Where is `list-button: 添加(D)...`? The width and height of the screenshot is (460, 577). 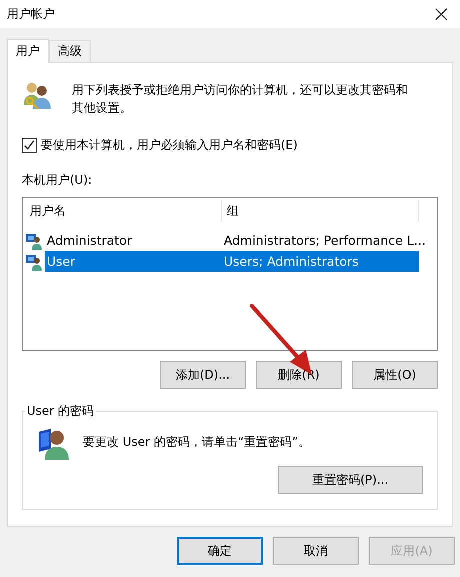 list-button: 添加(D)... is located at coordinates (203, 375).